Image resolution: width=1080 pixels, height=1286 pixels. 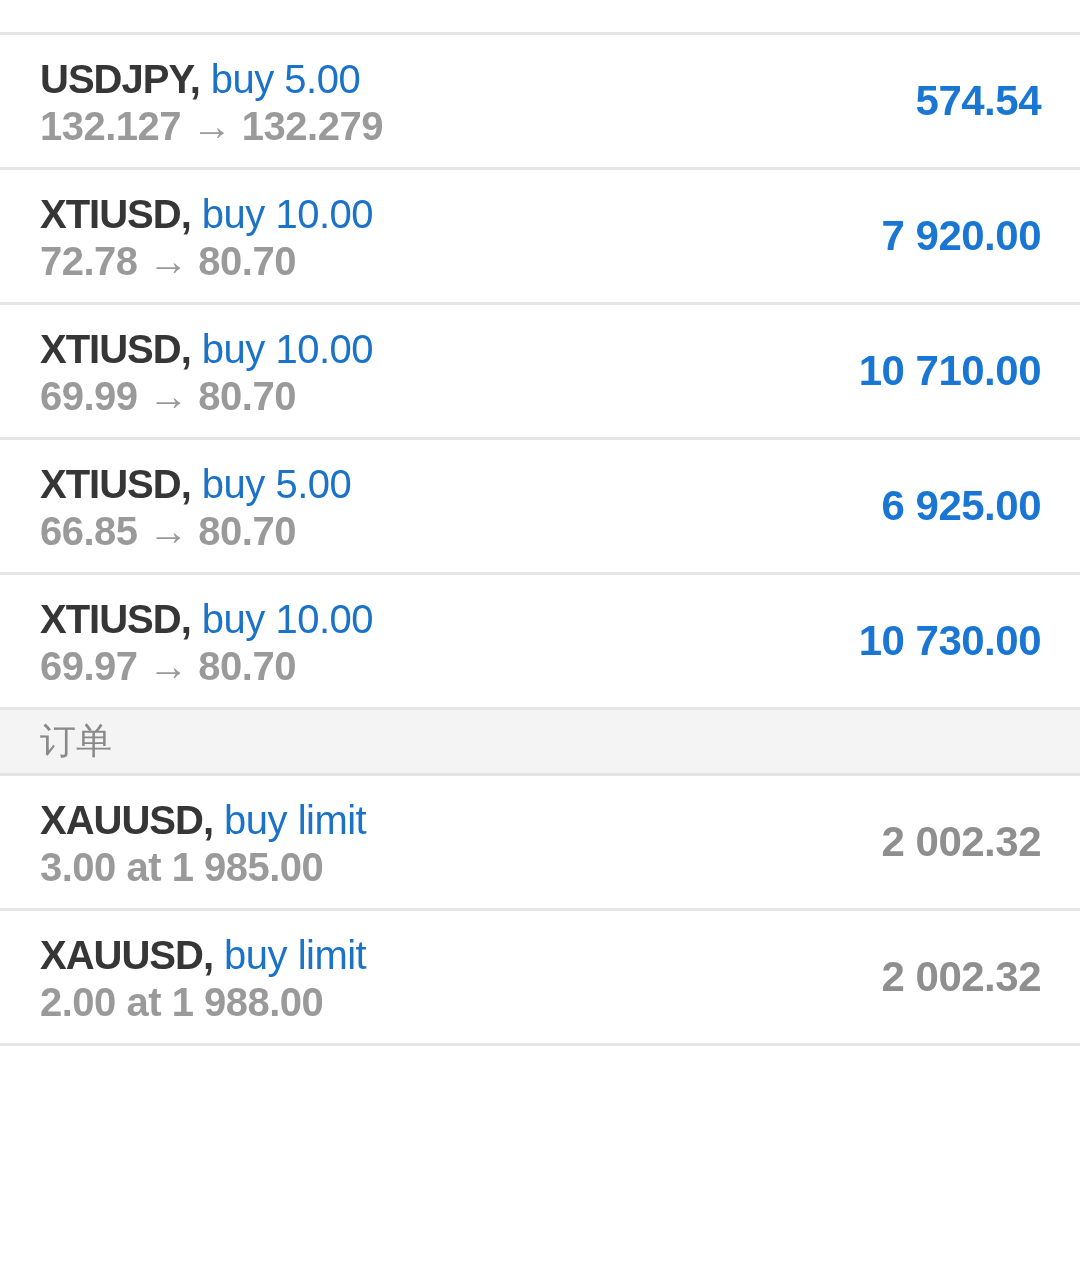 I want to click on profit-value: 574.54, so click(x=978, y=101).